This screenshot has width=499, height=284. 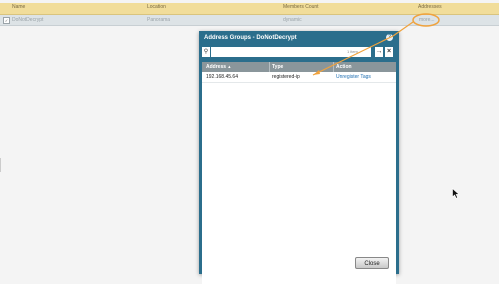 I want to click on item-count: 1 item, so click(x=352, y=51).